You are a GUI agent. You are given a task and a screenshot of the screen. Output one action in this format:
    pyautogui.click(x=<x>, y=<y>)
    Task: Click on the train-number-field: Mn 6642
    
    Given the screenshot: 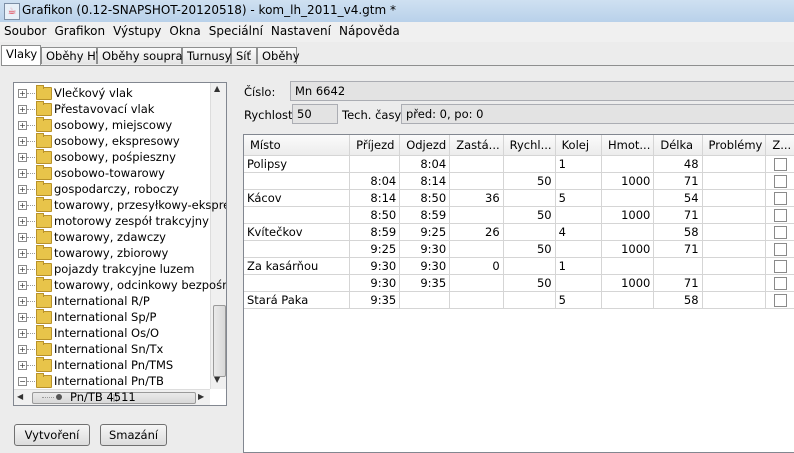 What is the action you would take?
    pyautogui.click(x=542, y=91)
    